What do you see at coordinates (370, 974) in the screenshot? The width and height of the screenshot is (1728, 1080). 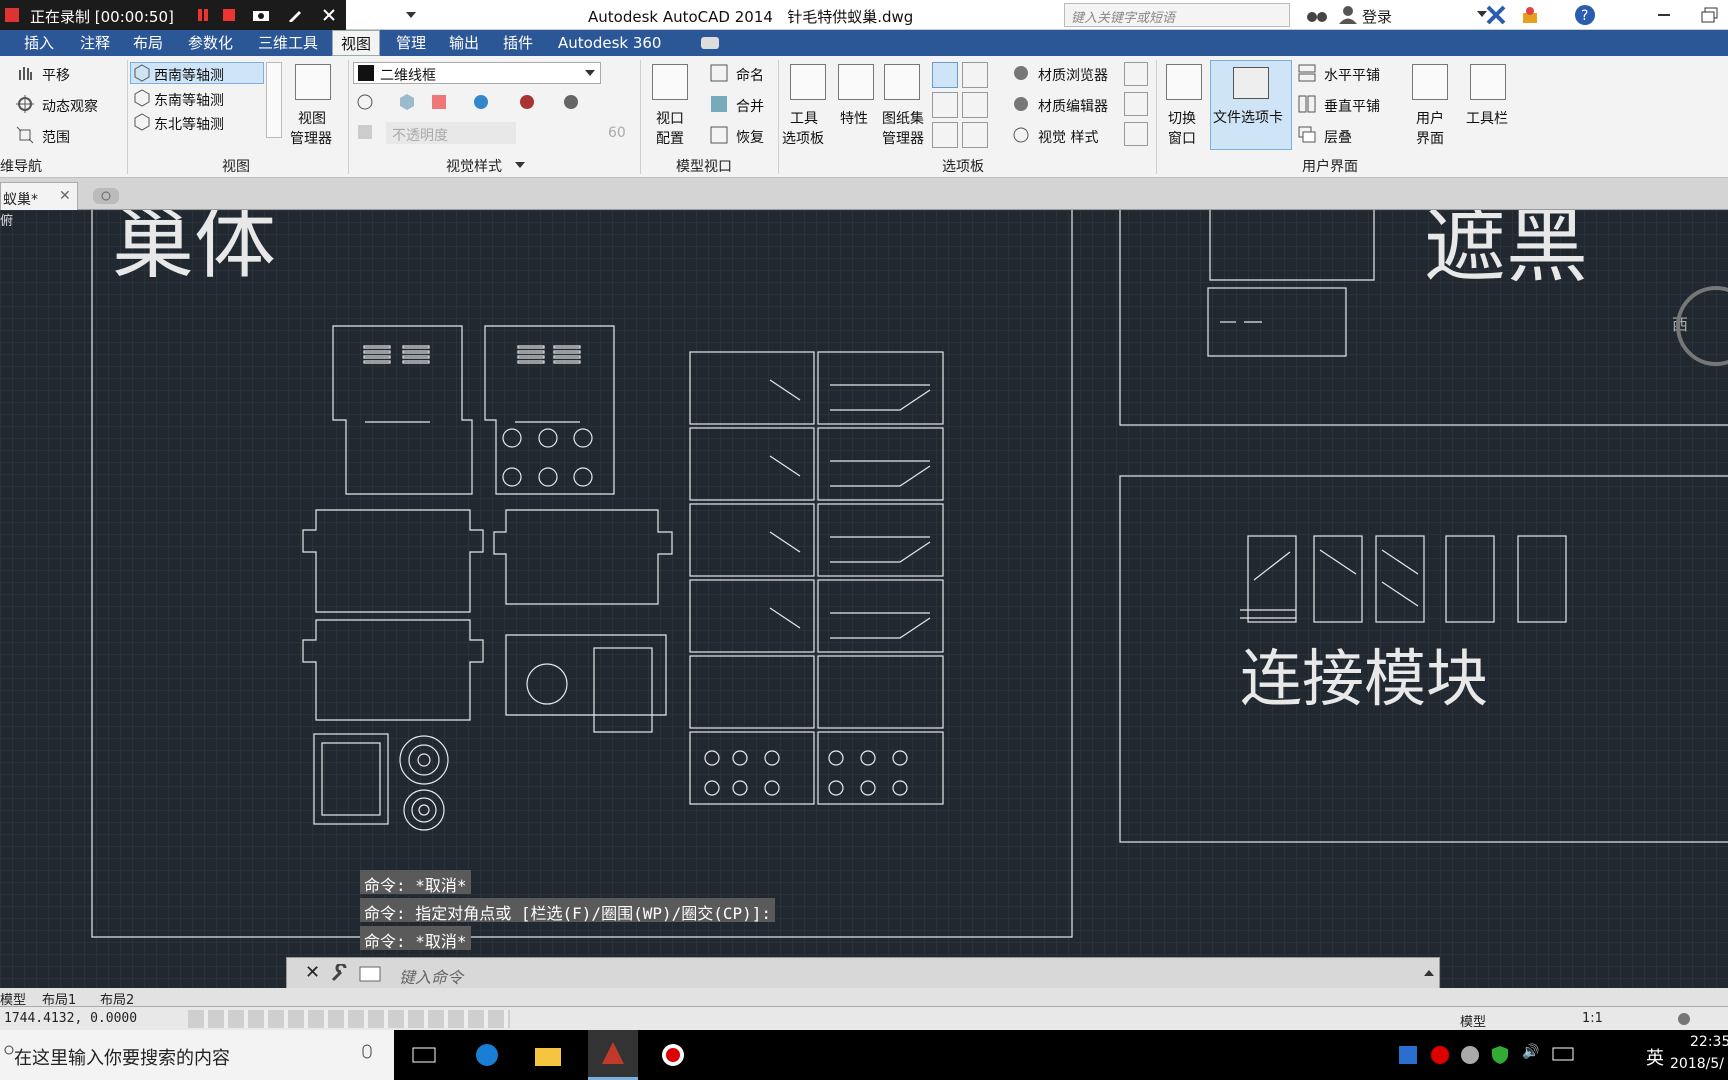 I see `command-icon` at bounding box center [370, 974].